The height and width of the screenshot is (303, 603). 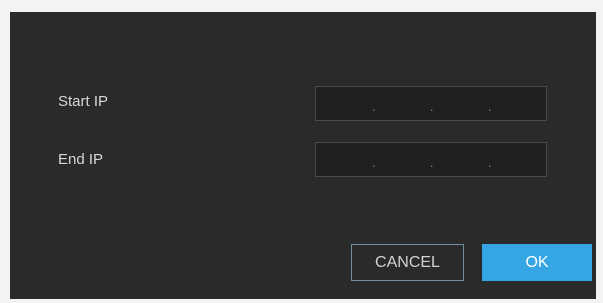 What do you see at coordinates (537, 262) in the screenshot?
I see `ok-button: OK` at bounding box center [537, 262].